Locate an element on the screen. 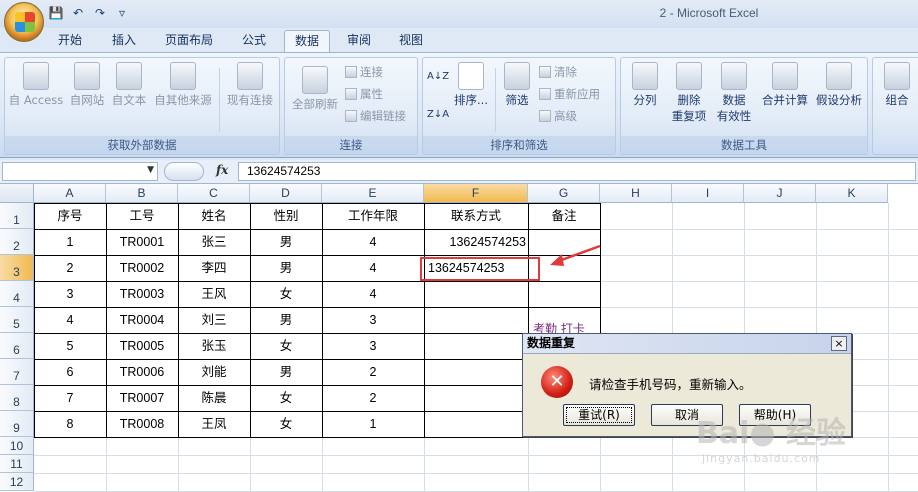 The image size is (918, 492). expand-toggle is located at coordinates (184, 171).